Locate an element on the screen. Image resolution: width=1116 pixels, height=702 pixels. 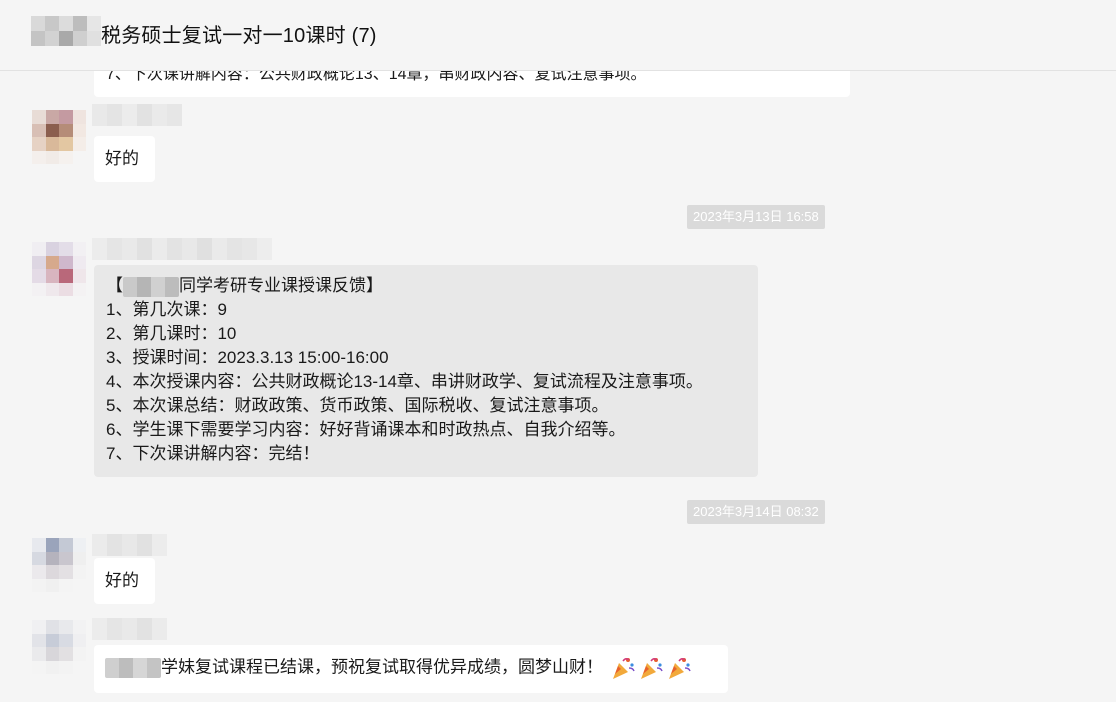
message-bubble: 学妹复试课程已结课，预祝复试取得优异成绩，圆梦山财！ is located at coordinates (411, 669).